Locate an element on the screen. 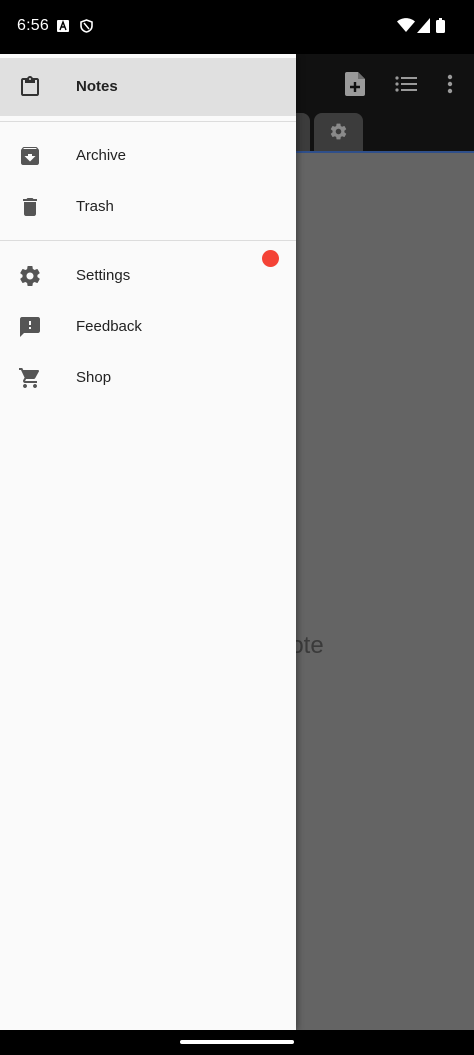  app-notification-icon is located at coordinates (63, 28).